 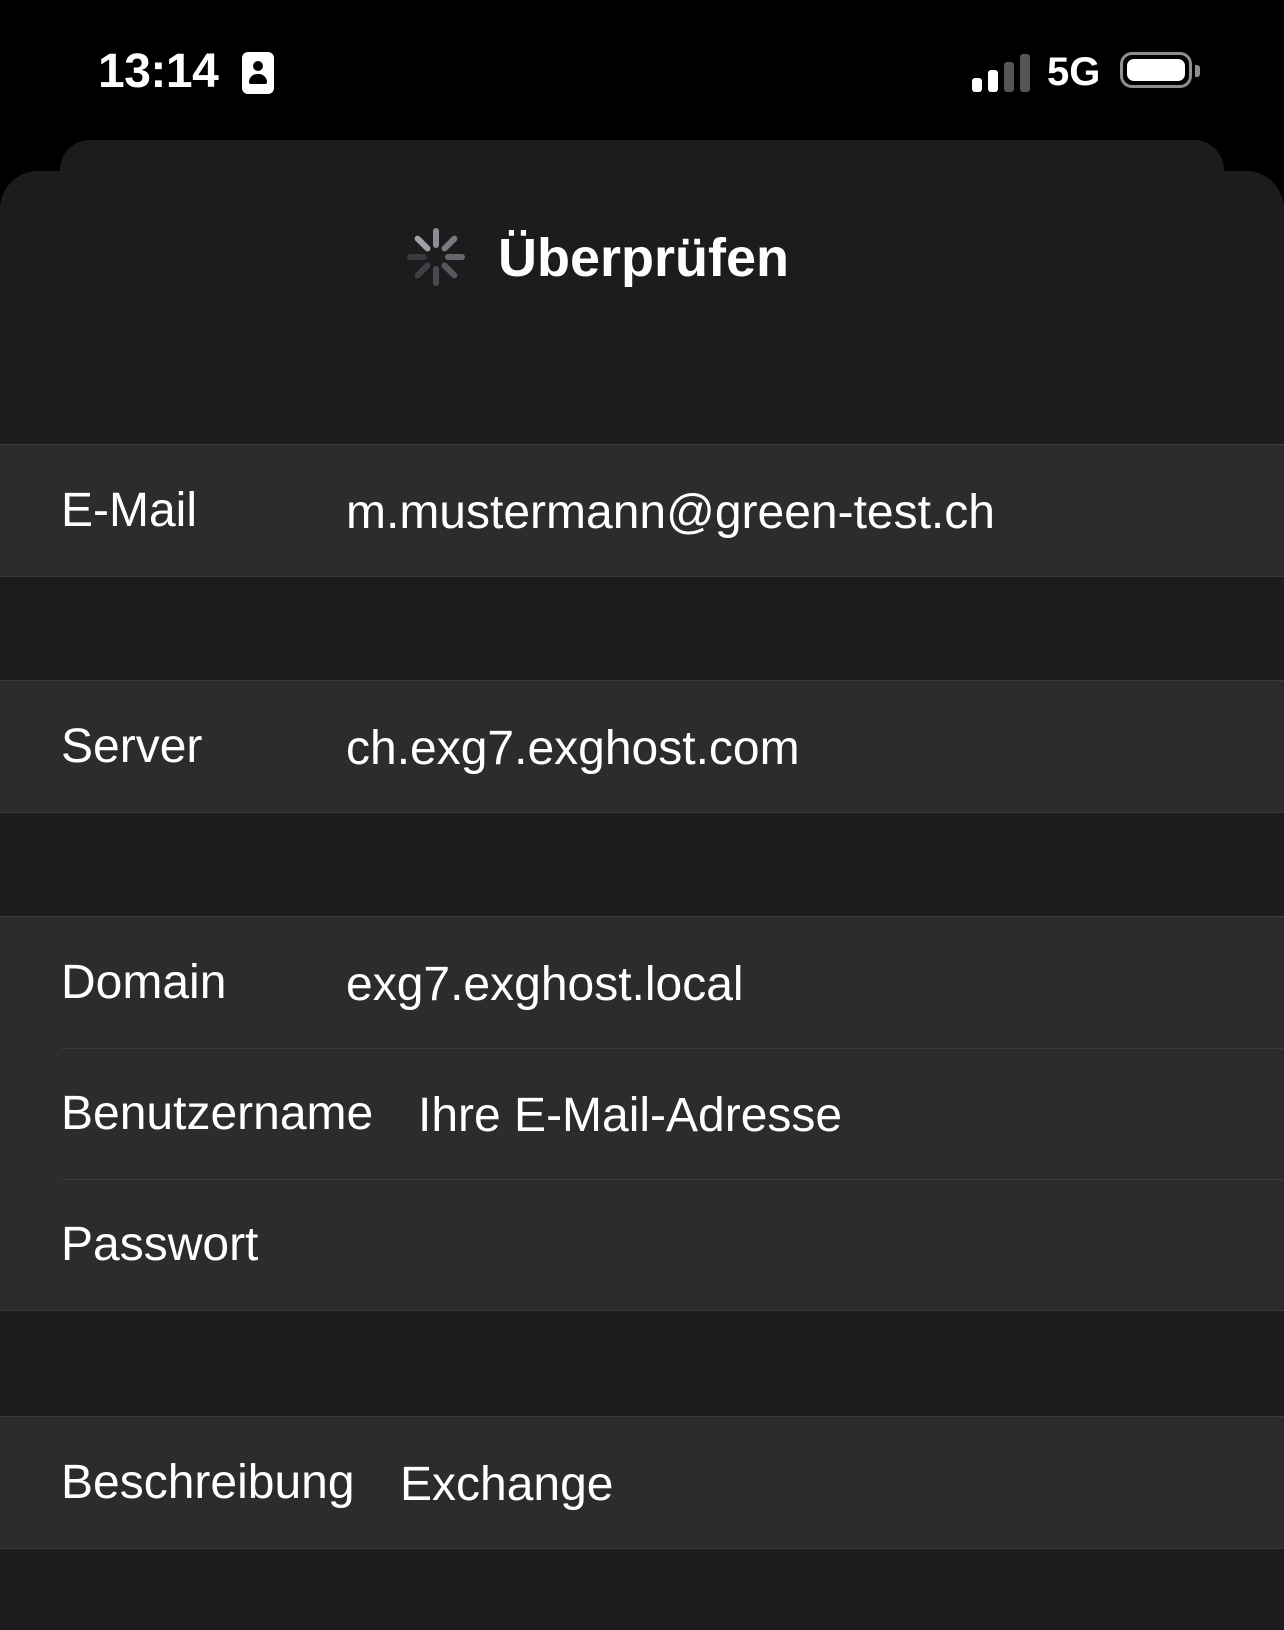 I want to click on domain-label: Domain, so click(x=144, y=982).